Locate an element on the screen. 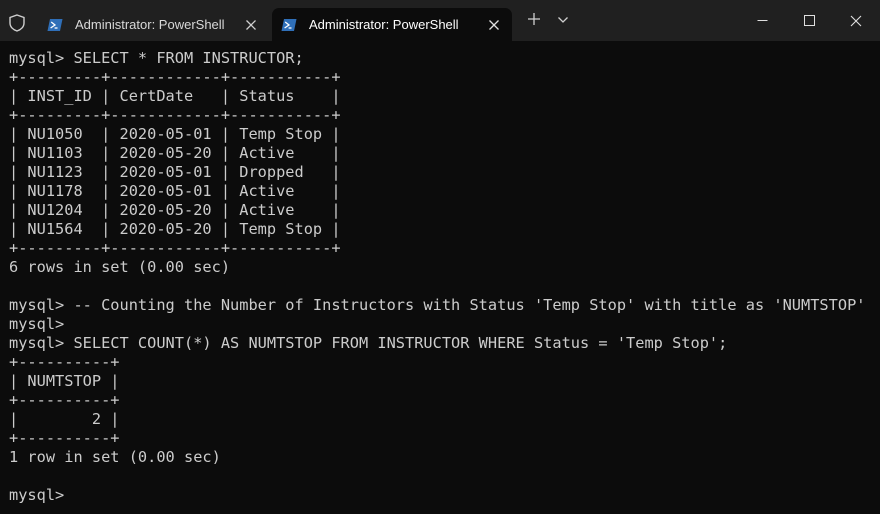  close-button is located at coordinates (856, 20).